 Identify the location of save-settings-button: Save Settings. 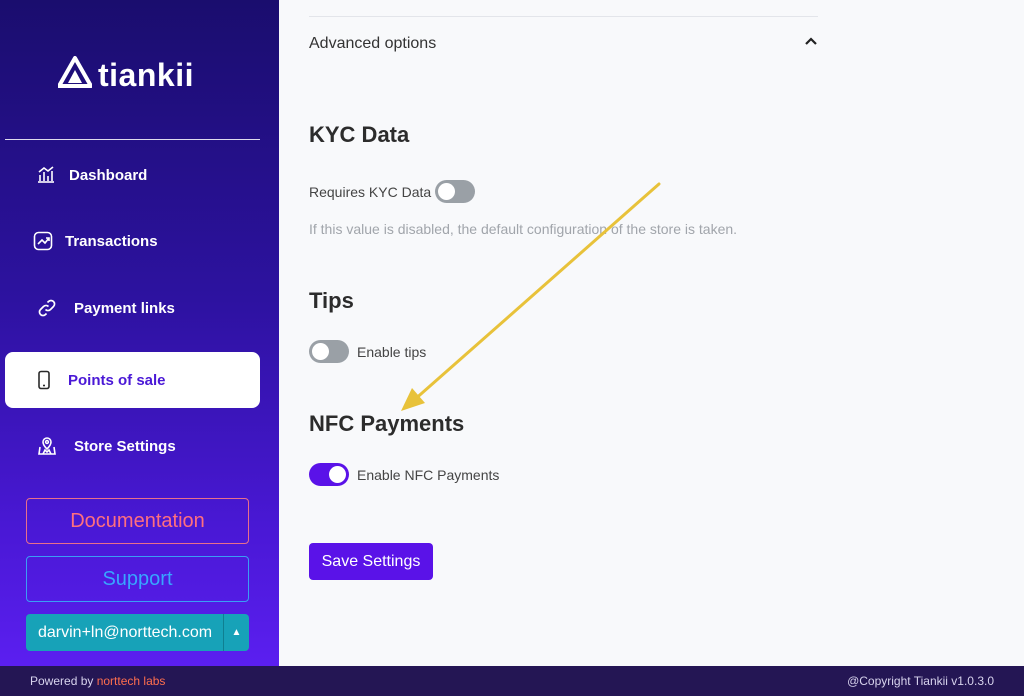
(371, 561).